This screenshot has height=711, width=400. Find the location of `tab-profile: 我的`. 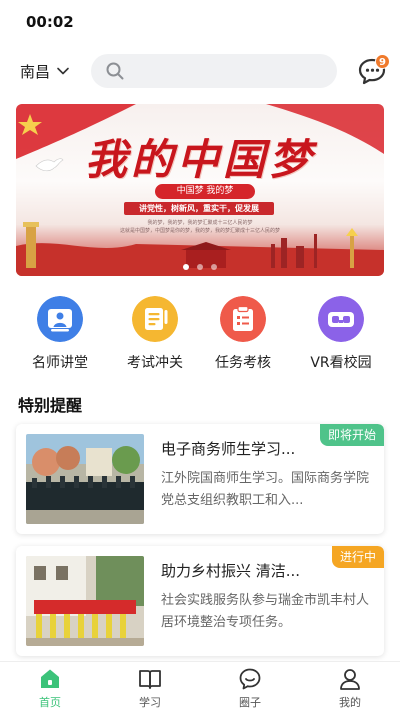

tab-profile: 我的 is located at coordinates (350, 686).